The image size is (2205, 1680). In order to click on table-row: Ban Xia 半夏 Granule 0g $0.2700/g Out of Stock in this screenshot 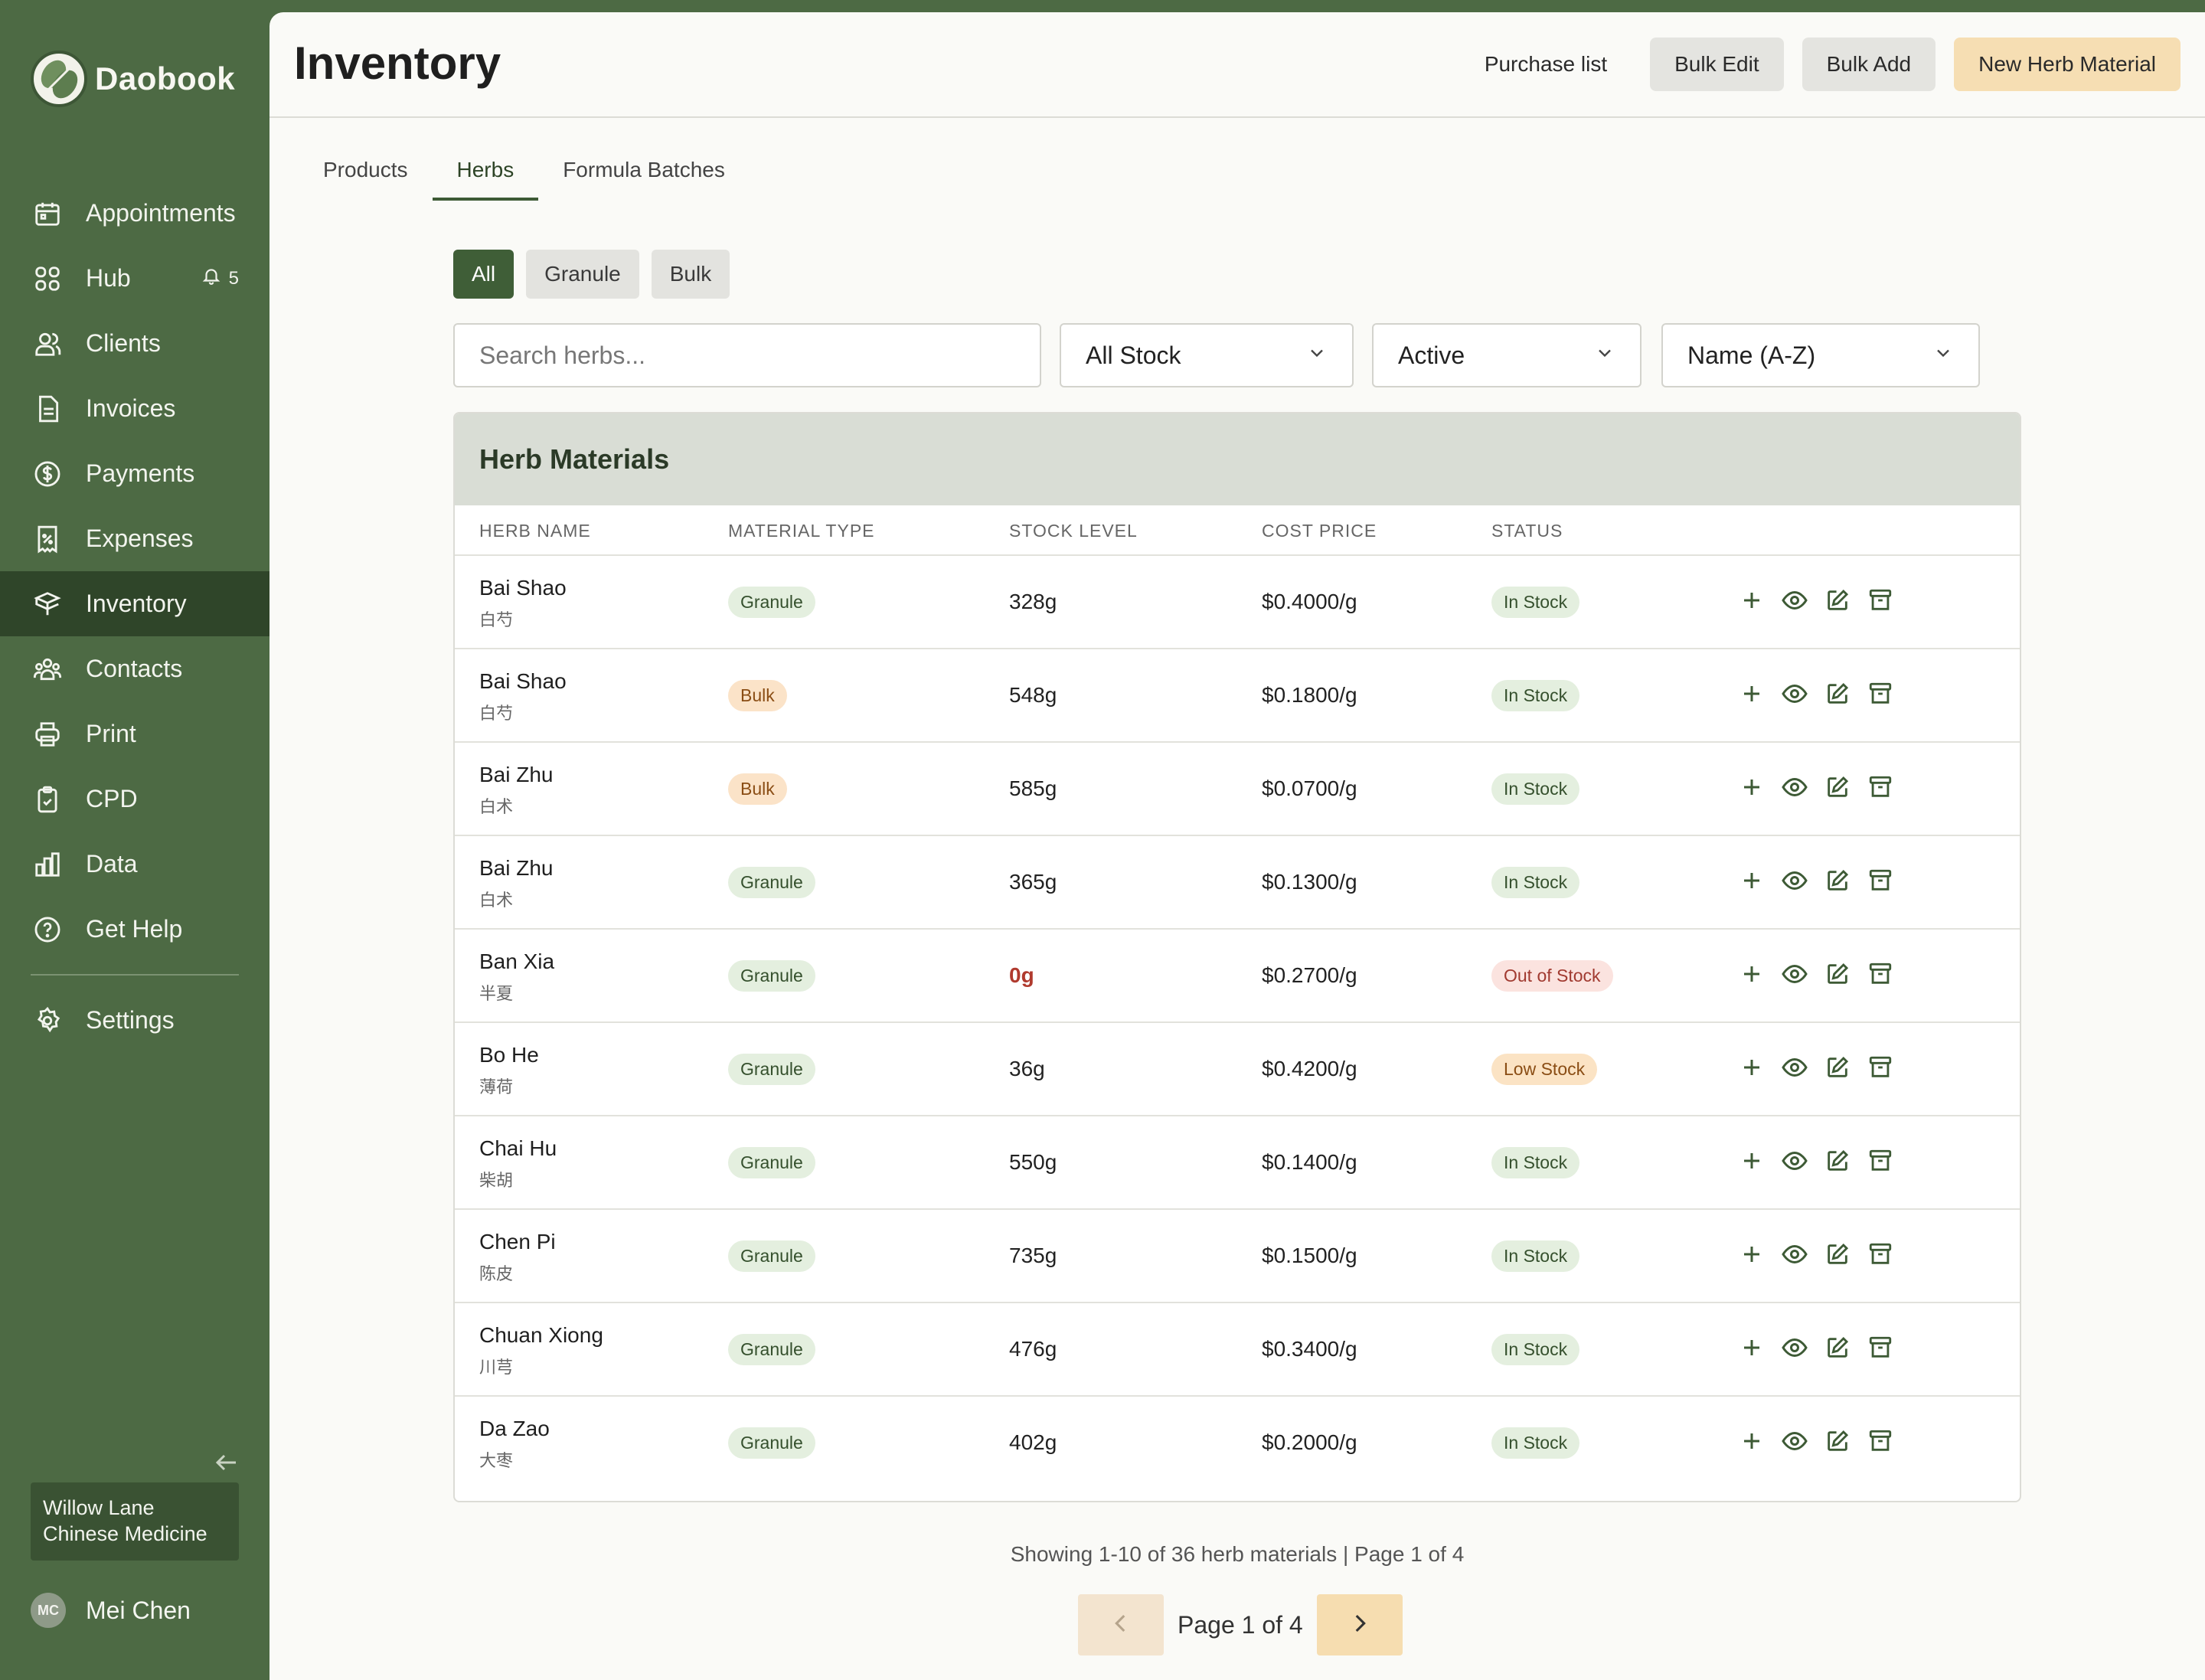, I will do `click(1237, 976)`.